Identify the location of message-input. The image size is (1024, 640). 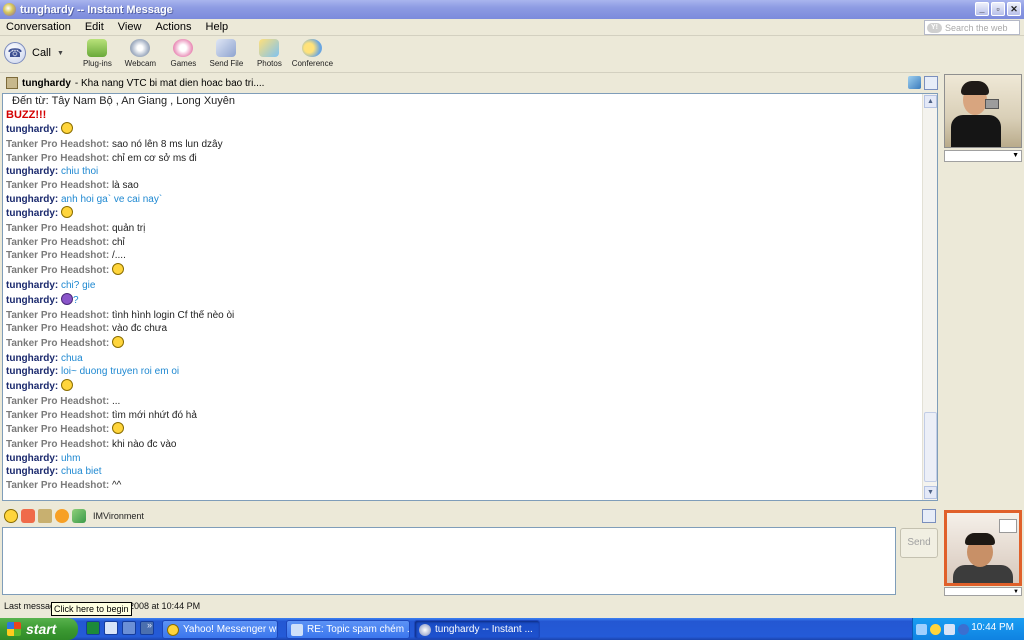
(449, 561).